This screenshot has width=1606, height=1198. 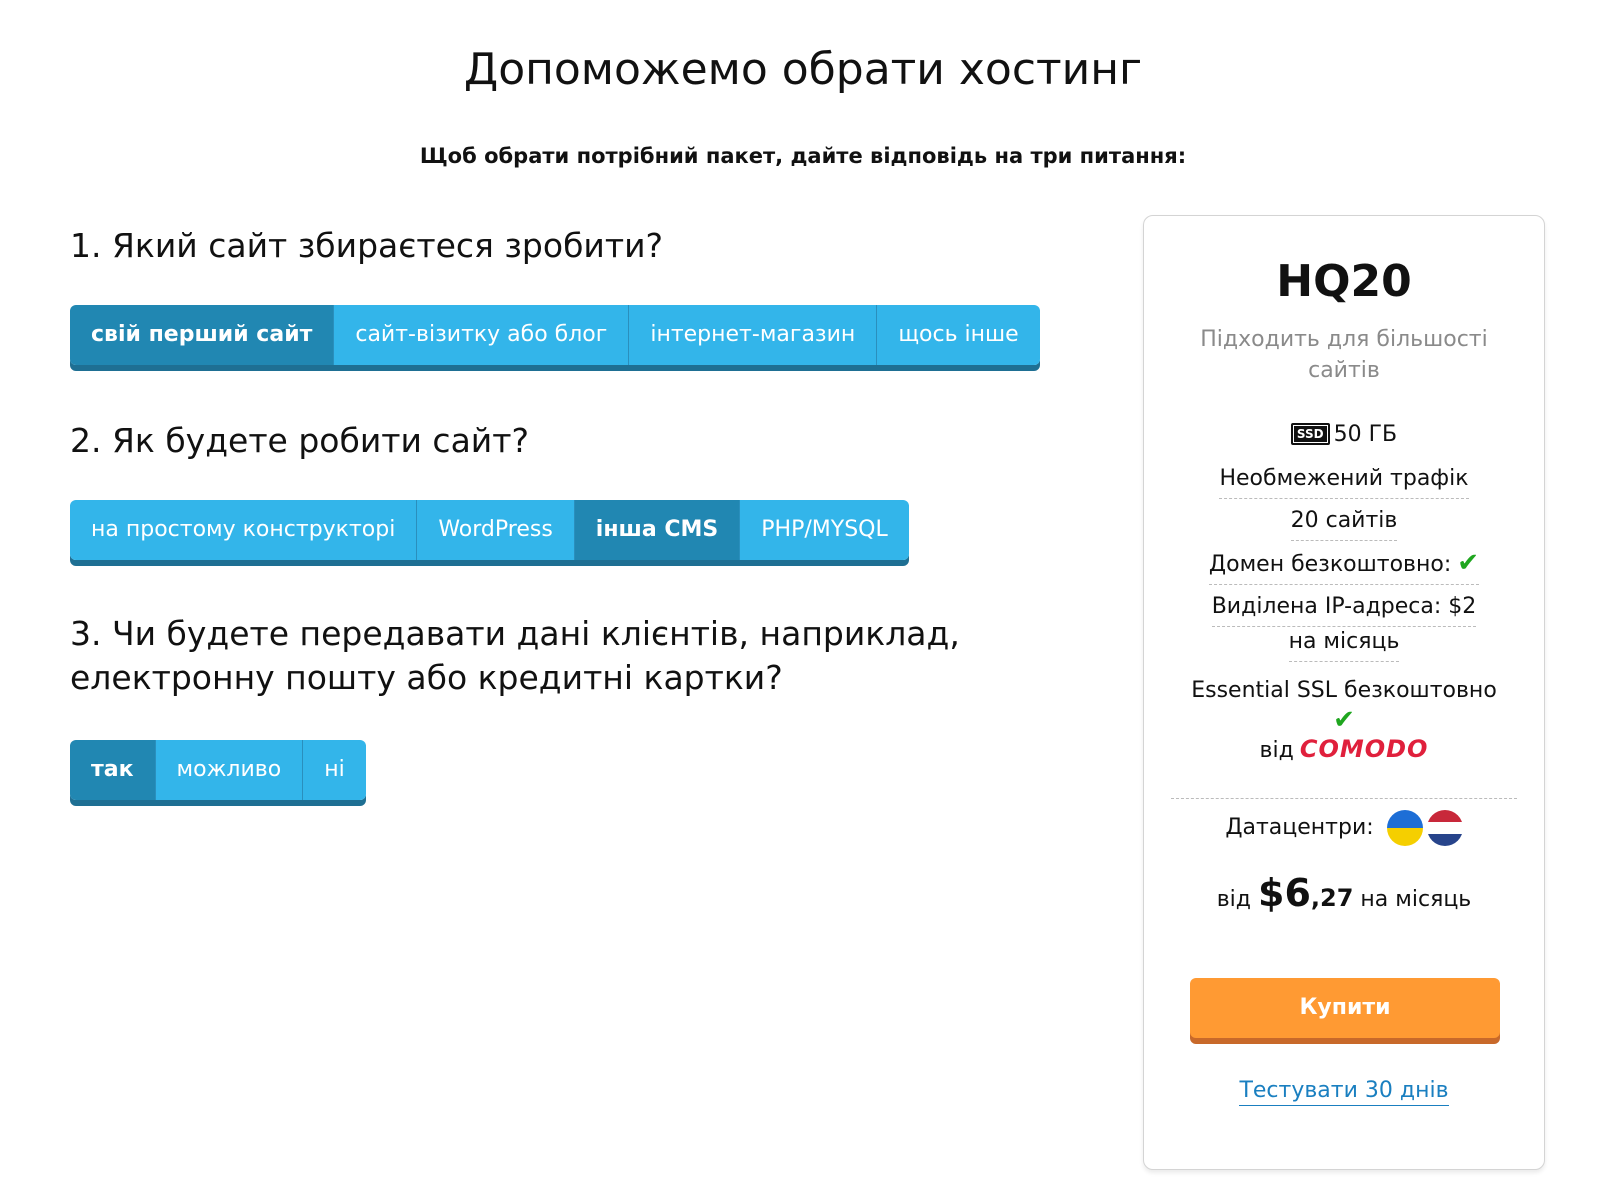 What do you see at coordinates (1416, 899) in the screenshot?
I see `price-suffix: на місяць` at bounding box center [1416, 899].